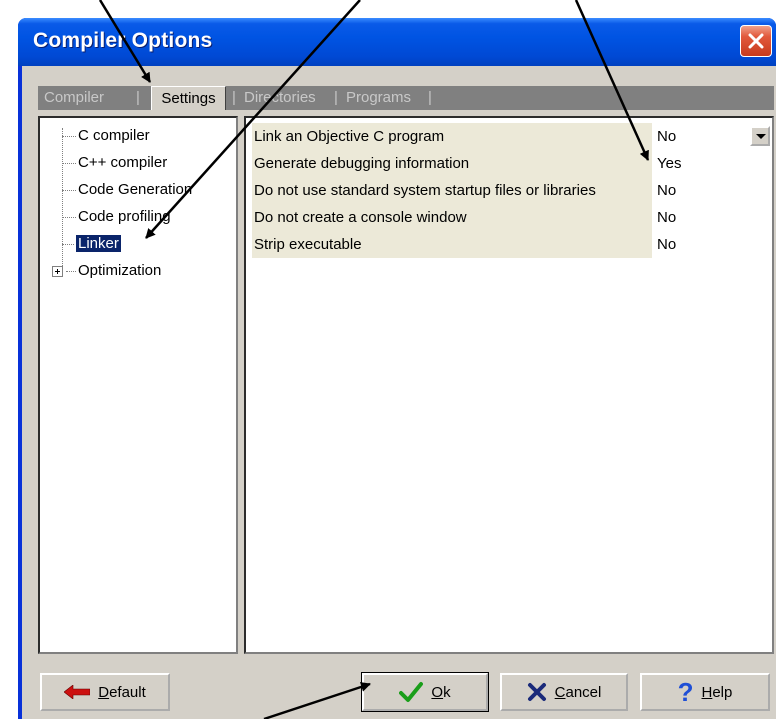 Image resolution: width=776 pixels, height=719 pixels. I want to click on window-title: Compiler Options, so click(123, 40).